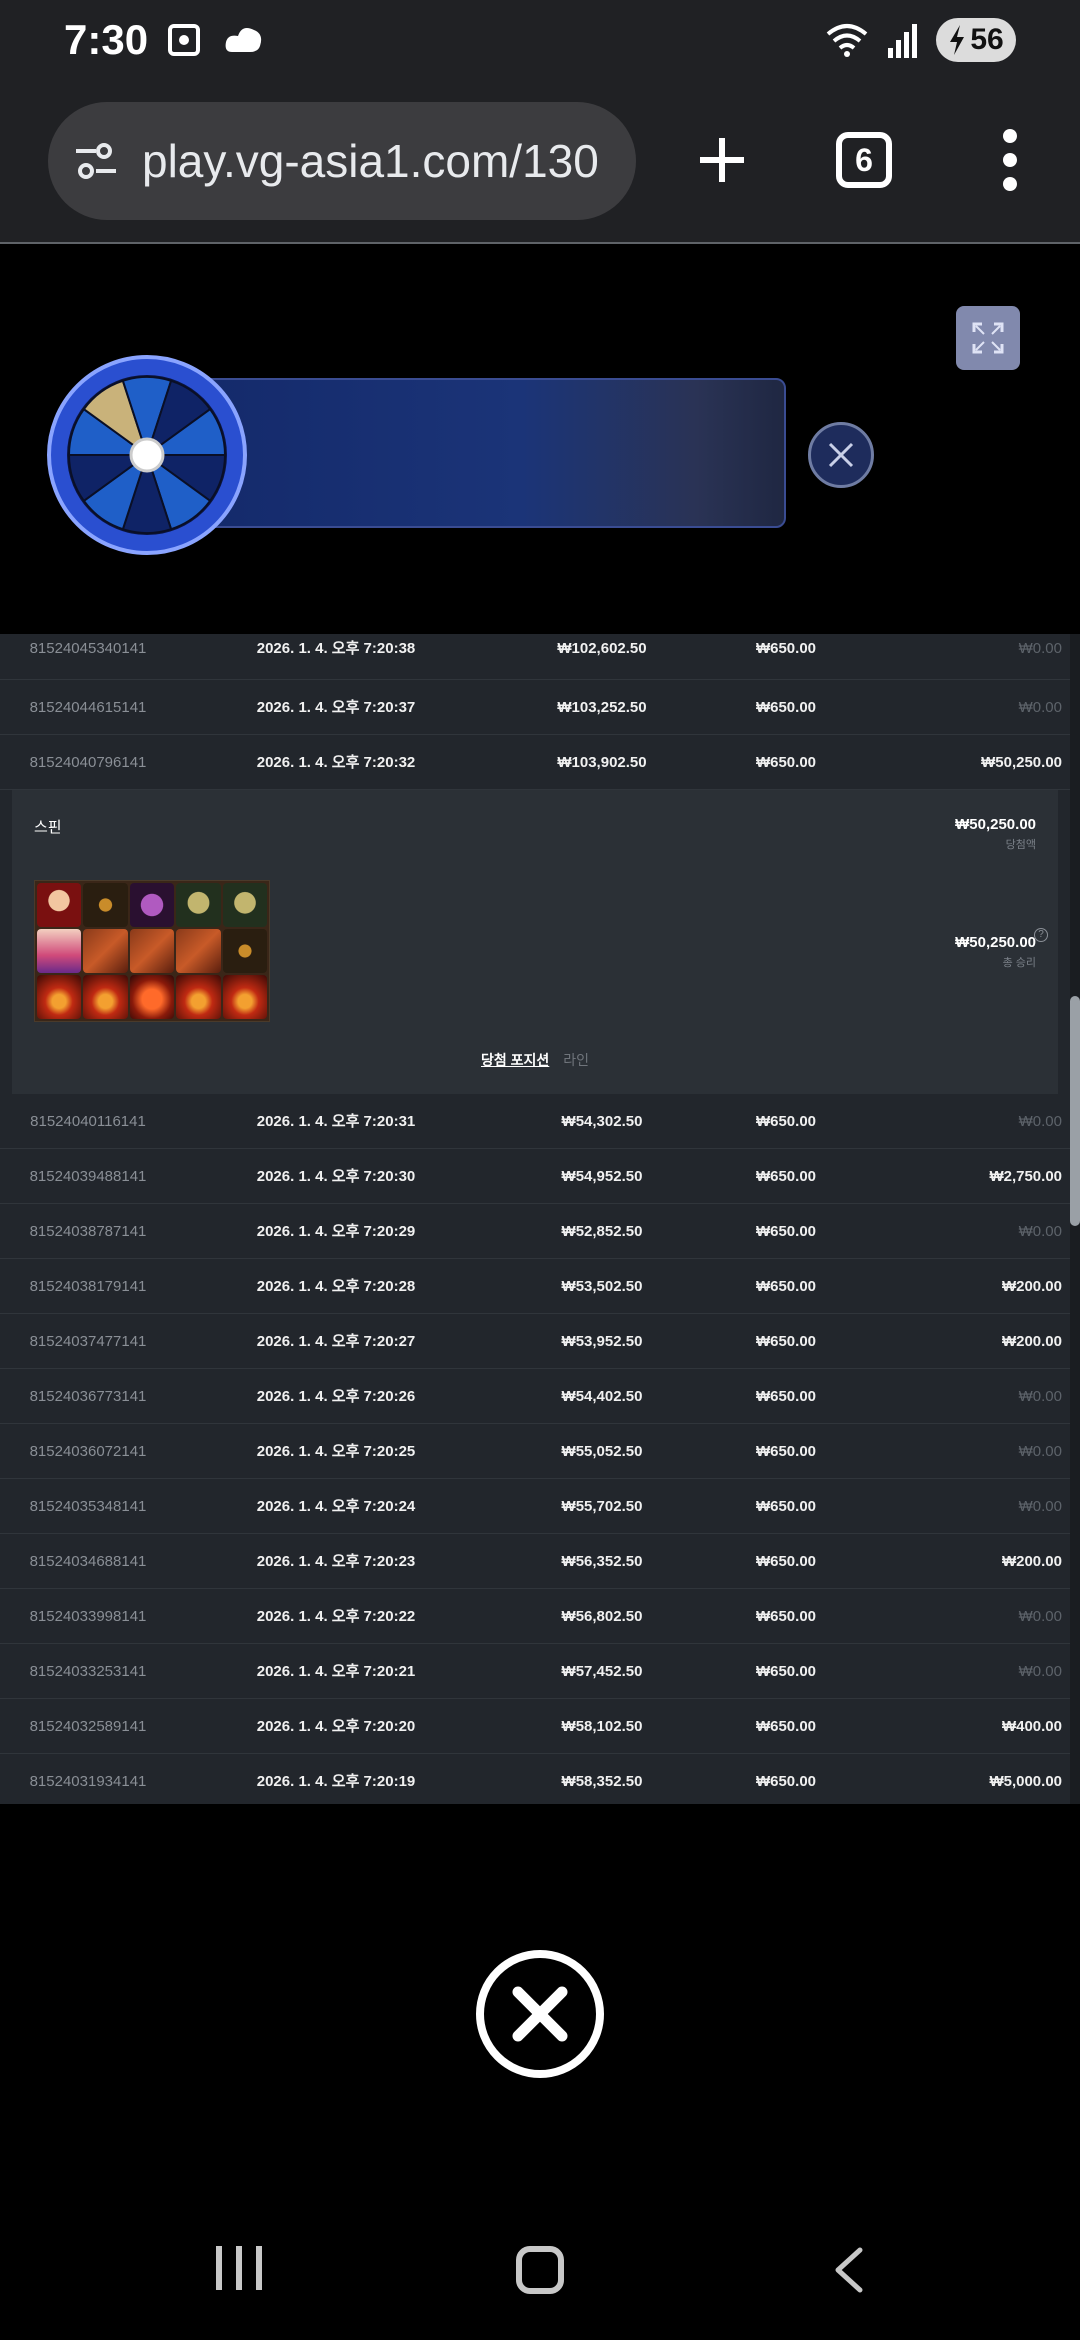 The image size is (1080, 2340). What do you see at coordinates (105, 905) in the screenshot?
I see `reel-symbol-cross` at bounding box center [105, 905].